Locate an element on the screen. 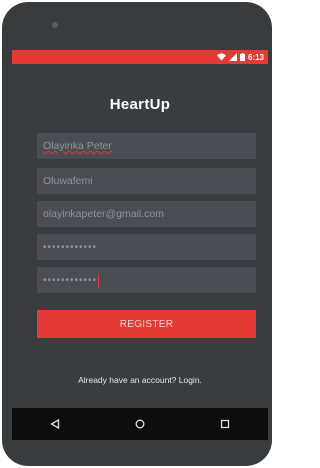 This screenshot has width=320, height=468. status-time: 6:13 is located at coordinates (255, 57).